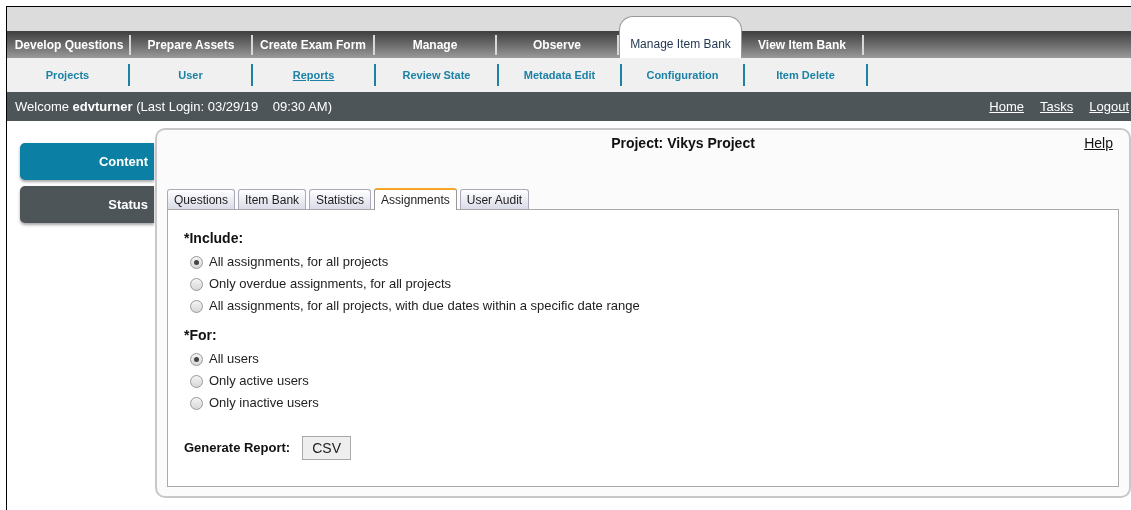 The width and height of the screenshot is (1131, 510). Describe the element at coordinates (299, 262) in the screenshot. I see `radio-label: All assignments, for all projects` at that location.